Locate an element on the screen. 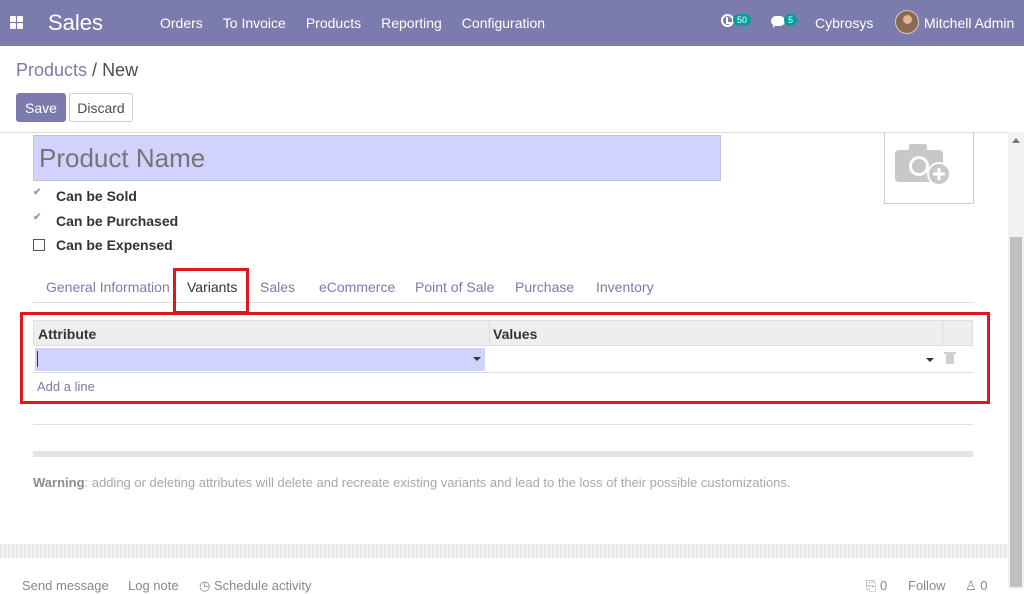 Image resolution: width=1024 pixels, height=594 pixels. can-be-sold-row: Can be Sold is located at coordinates (85, 195).